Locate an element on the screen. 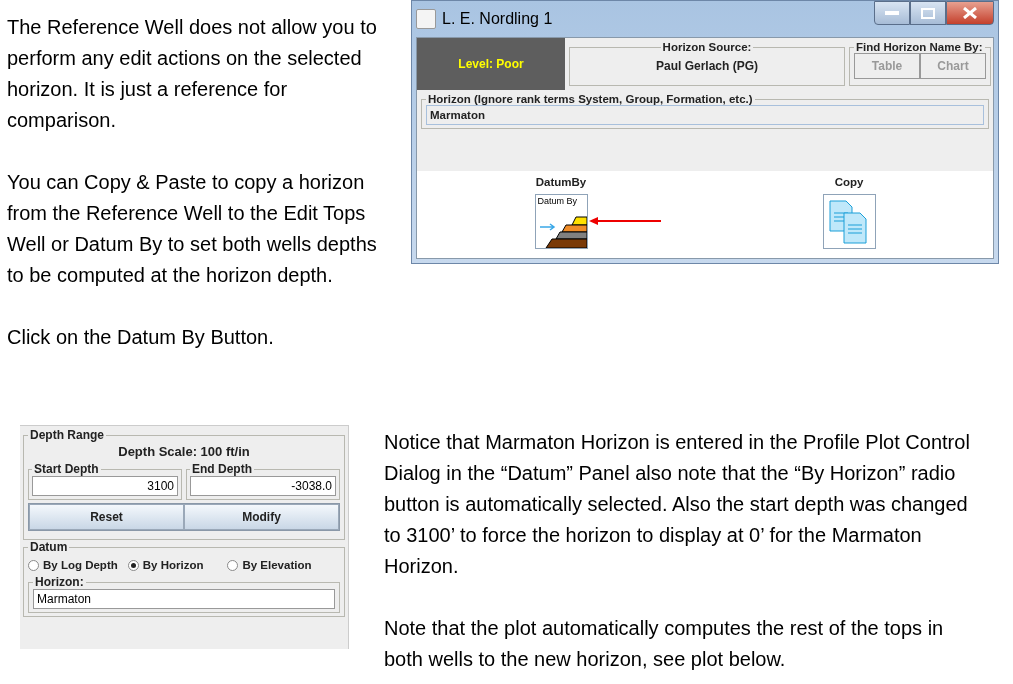  maximize-button is located at coordinates (928, 13).